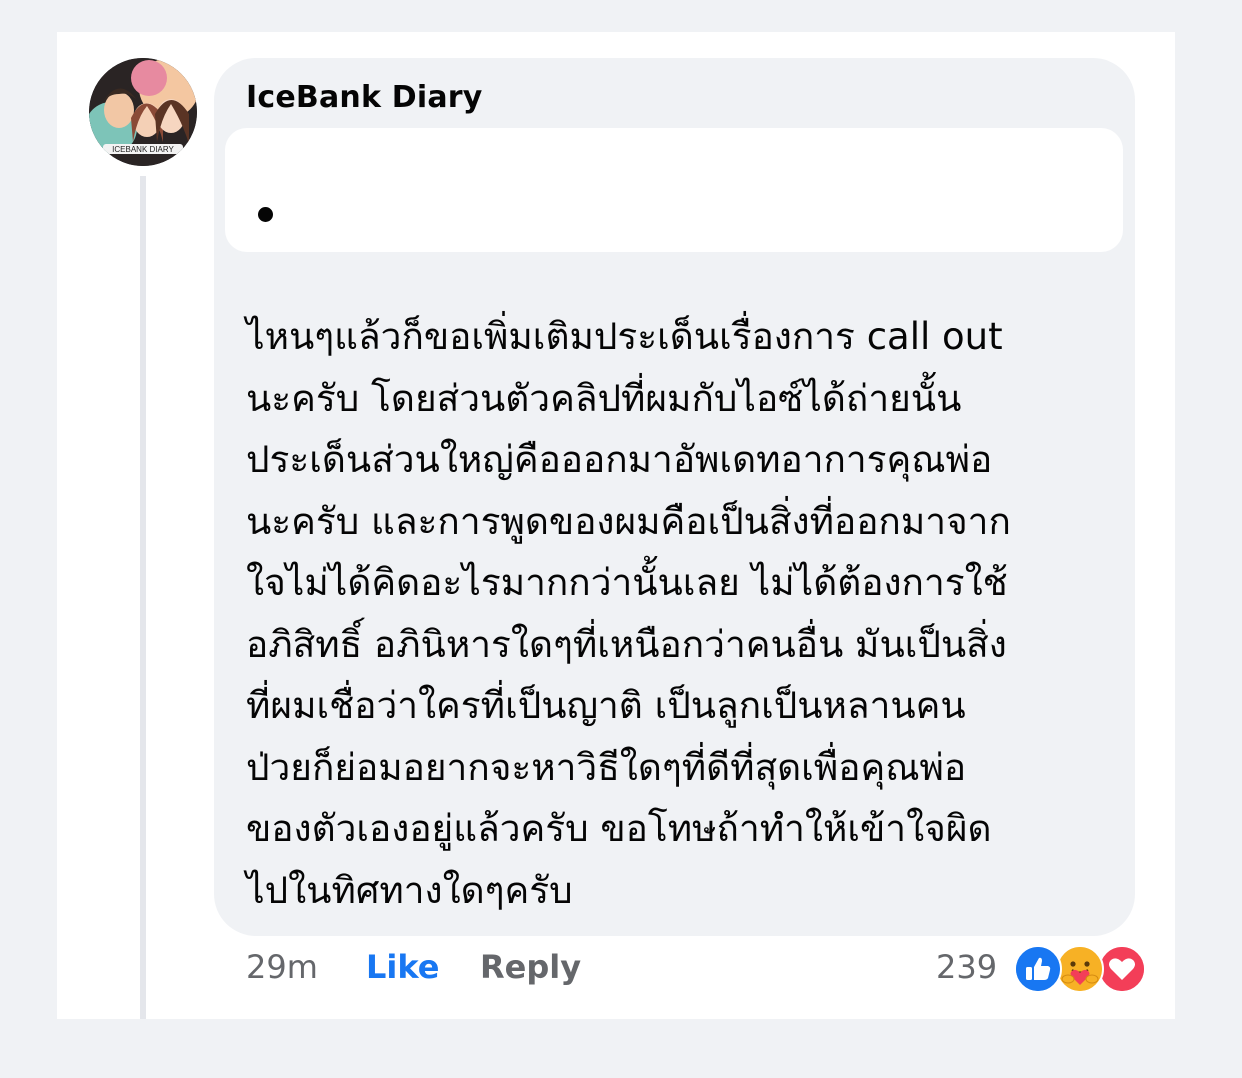 Image resolution: width=1242 pixels, height=1078 pixels. What do you see at coordinates (143, 149) in the screenshot?
I see `avatar-brand-text: ICEBANK DIARY` at bounding box center [143, 149].